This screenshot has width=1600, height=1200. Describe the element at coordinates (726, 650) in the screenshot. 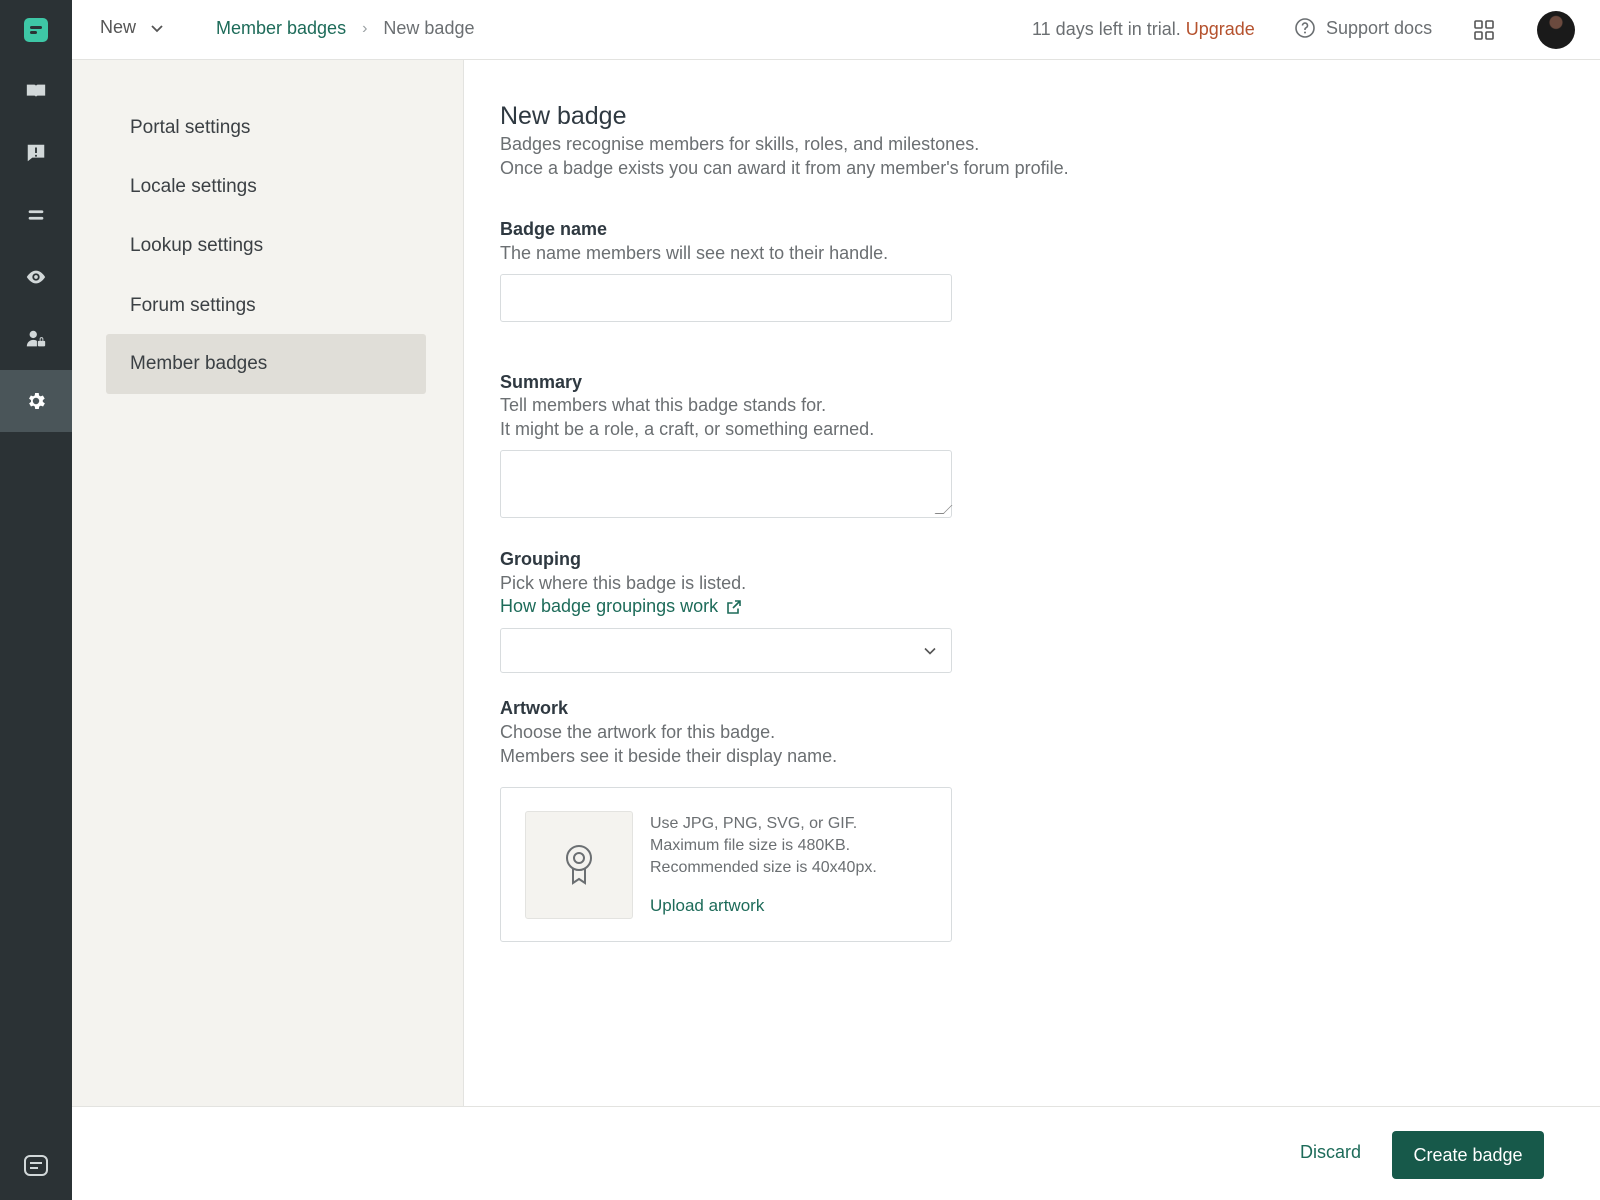

I see `grouping-select` at that location.